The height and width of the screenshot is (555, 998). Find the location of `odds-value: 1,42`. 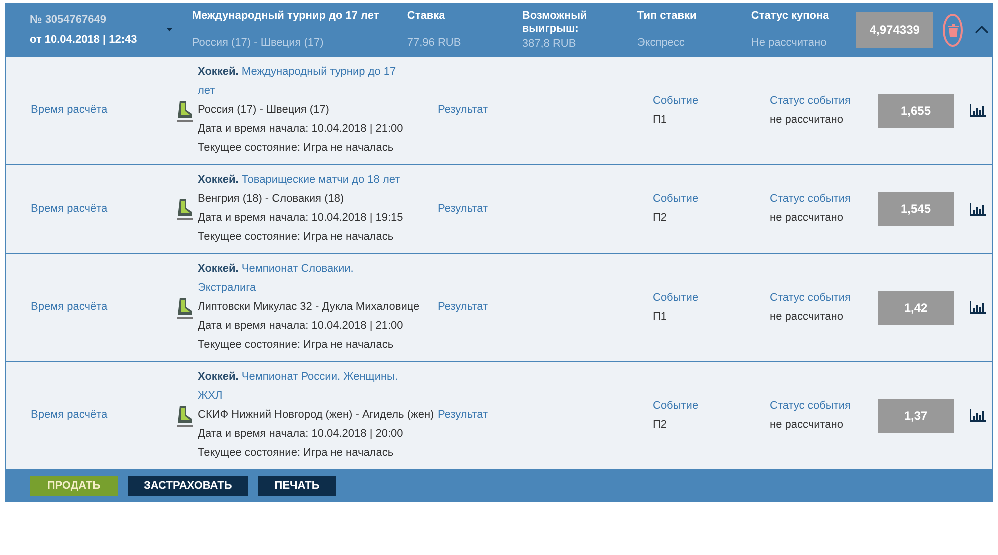

odds-value: 1,42 is located at coordinates (916, 307).